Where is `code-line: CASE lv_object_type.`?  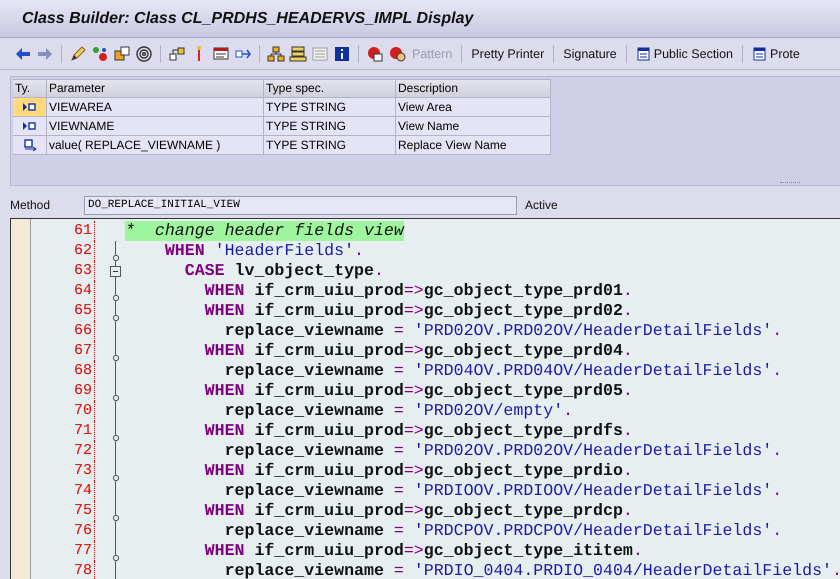
code-line: CASE lv_object_type. is located at coordinates (284, 271).